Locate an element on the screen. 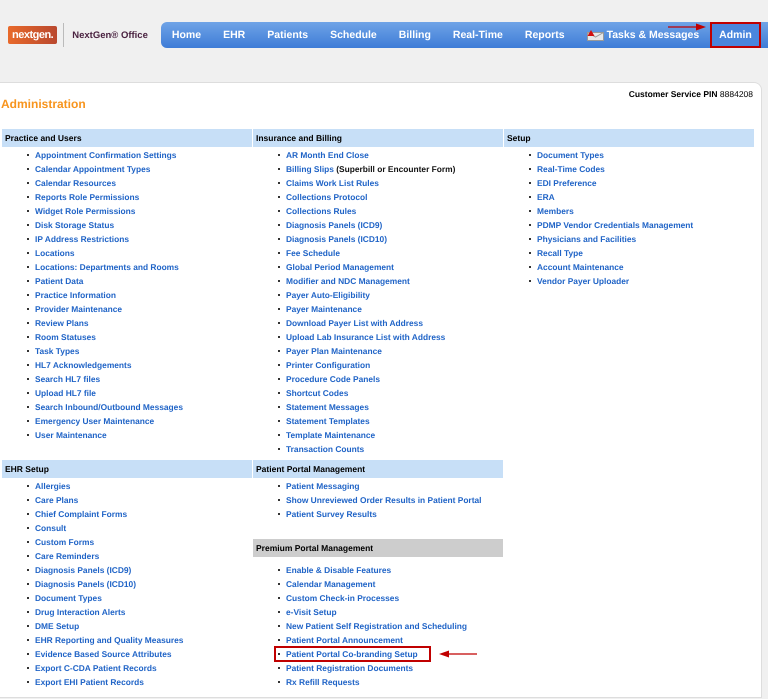 This screenshot has width=768, height=699. page-title: Administration is located at coordinates (43, 104).